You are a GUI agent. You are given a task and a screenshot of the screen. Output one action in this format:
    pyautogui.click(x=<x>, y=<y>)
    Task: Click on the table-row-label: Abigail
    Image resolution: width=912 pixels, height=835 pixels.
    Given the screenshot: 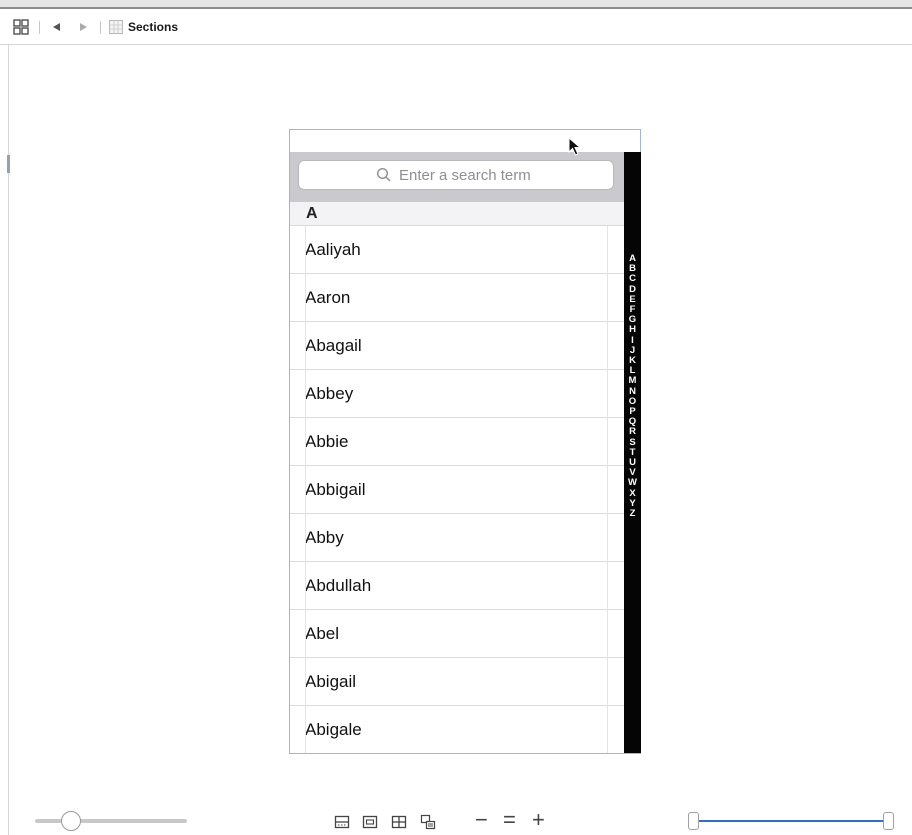 What is the action you would take?
    pyautogui.click(x=331, y=681)
    